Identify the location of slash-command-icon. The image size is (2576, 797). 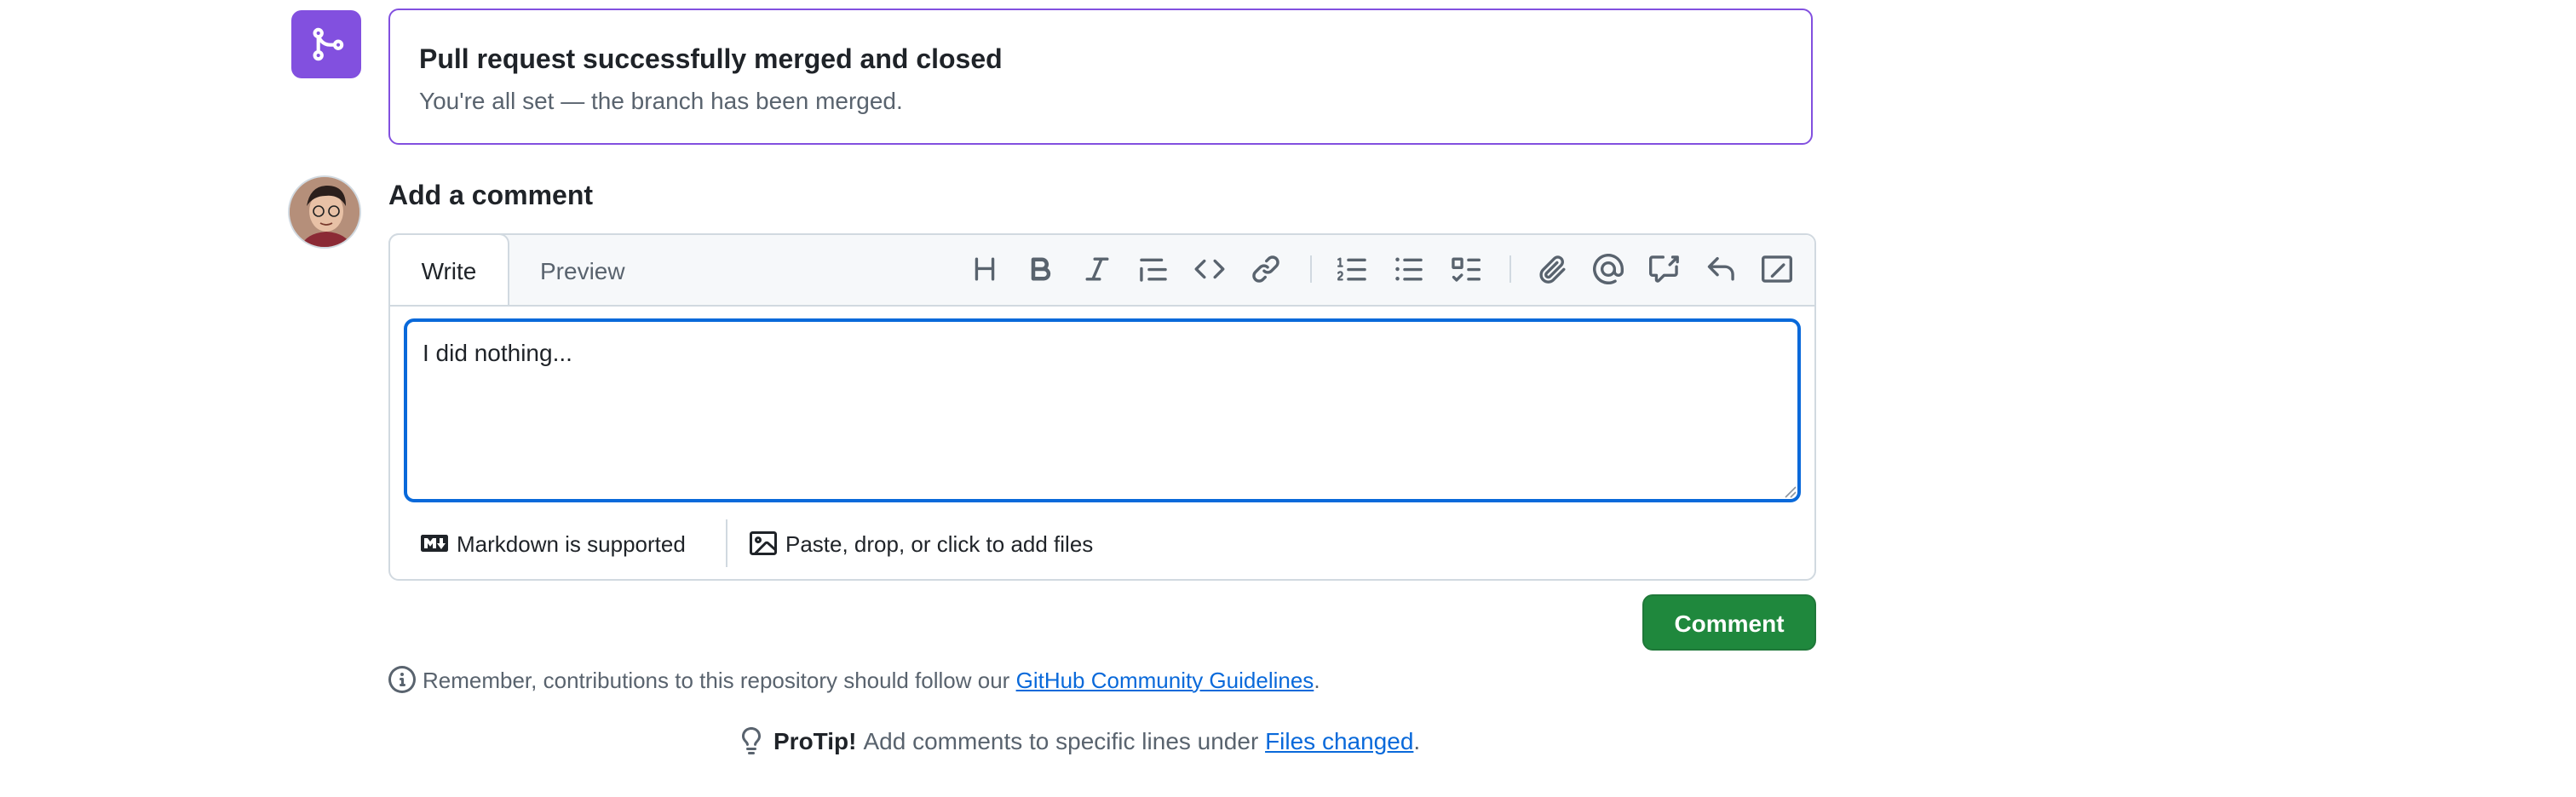
(1777, 269).